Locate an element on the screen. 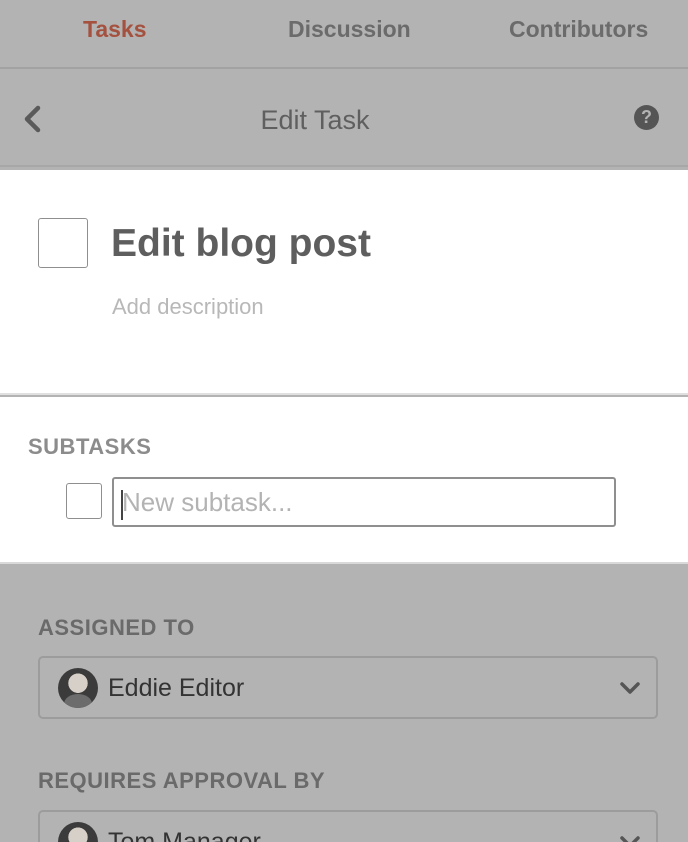  task-description: Add description is located at coordinates (188, 307).